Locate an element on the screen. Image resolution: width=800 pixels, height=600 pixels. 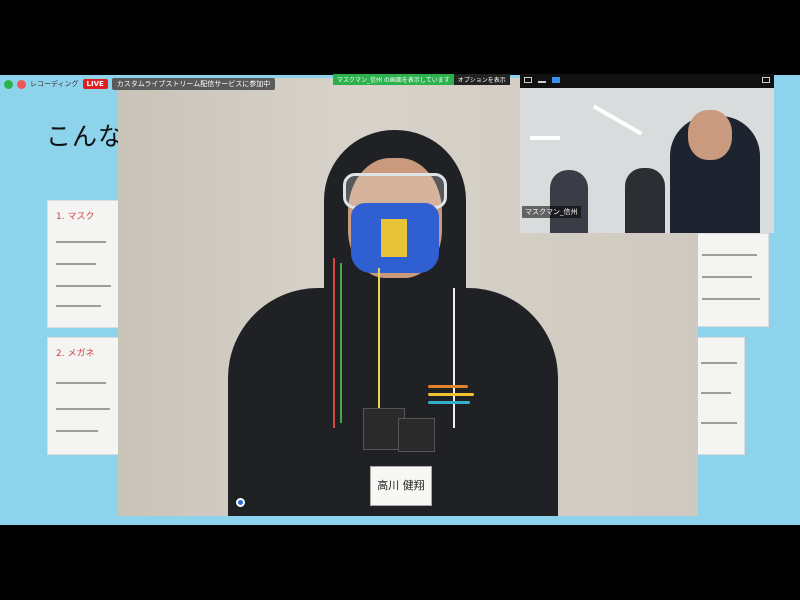
live-badge: LIVE is located at coordinates (95, 84).